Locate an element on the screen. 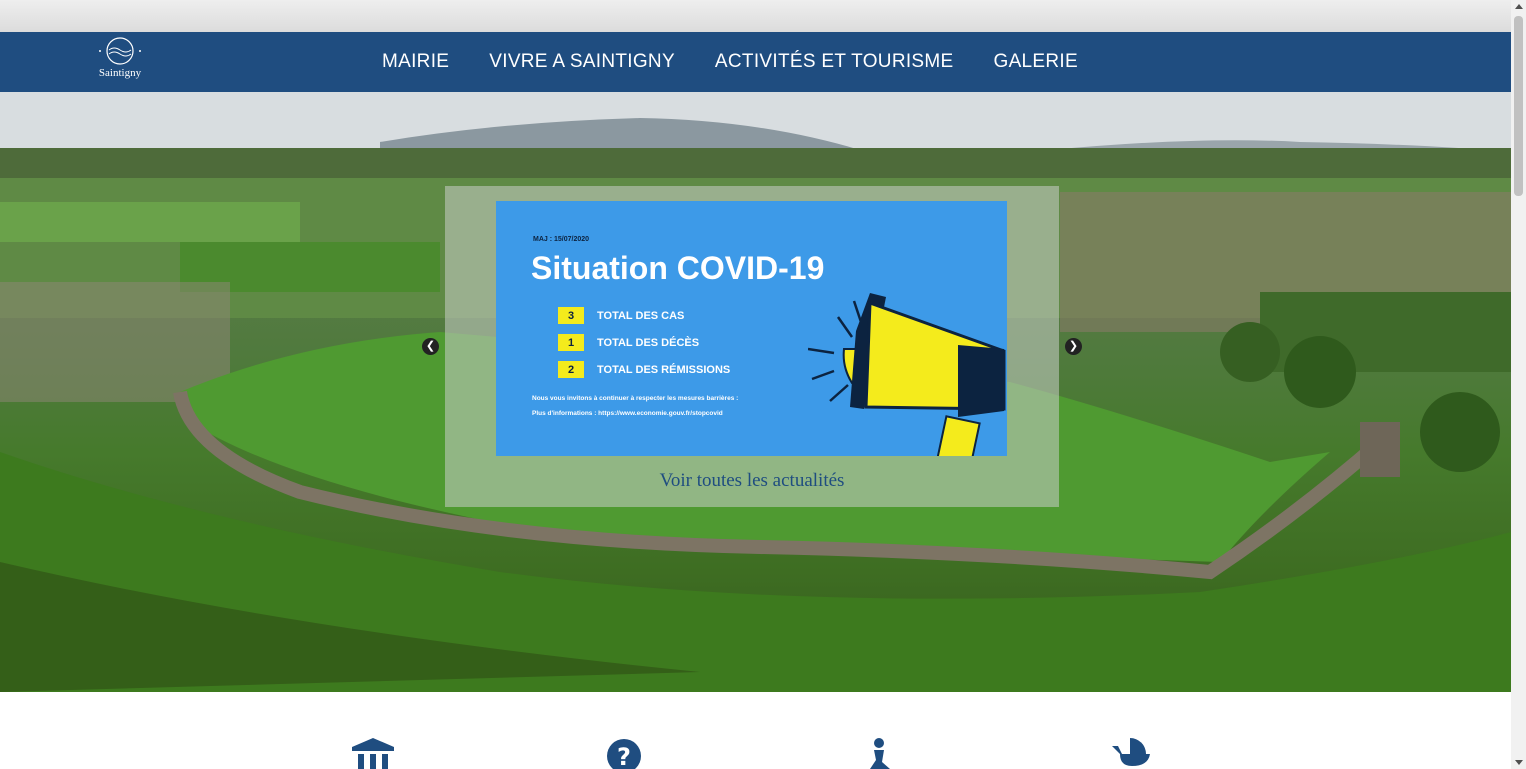 Image resolution: width=1526 pixels, height=769 pixels. chevron-left-icon: ❮ is located at coordinates (430, 346).